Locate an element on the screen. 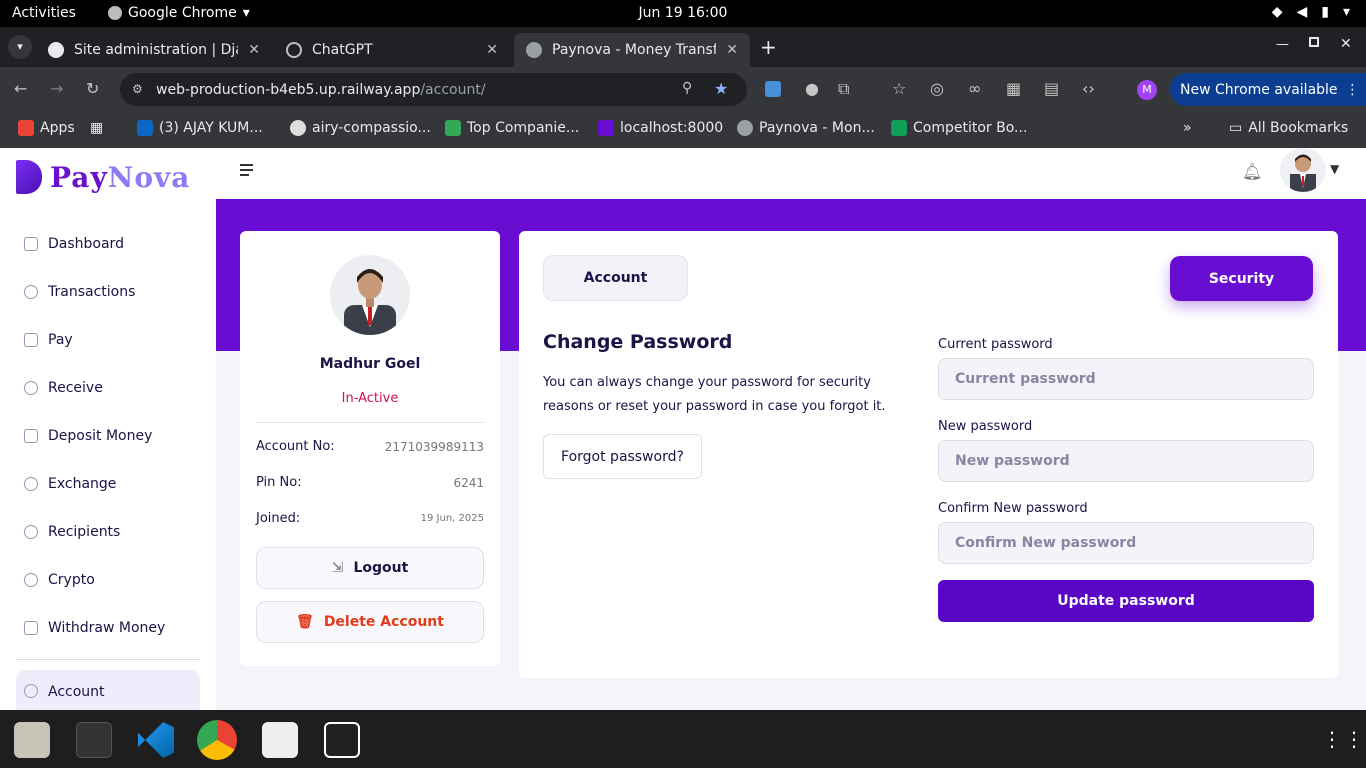  sidebar-item-crypto: Crypto is located at coordinates (59, 580).